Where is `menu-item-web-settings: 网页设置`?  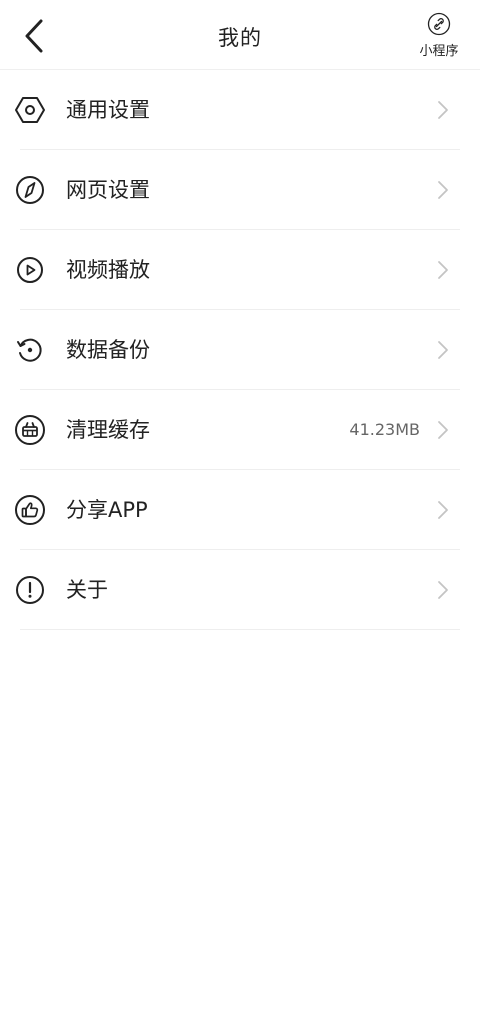
menu-item-web-settings: 网页设置 is located at coordinates (240, 190).